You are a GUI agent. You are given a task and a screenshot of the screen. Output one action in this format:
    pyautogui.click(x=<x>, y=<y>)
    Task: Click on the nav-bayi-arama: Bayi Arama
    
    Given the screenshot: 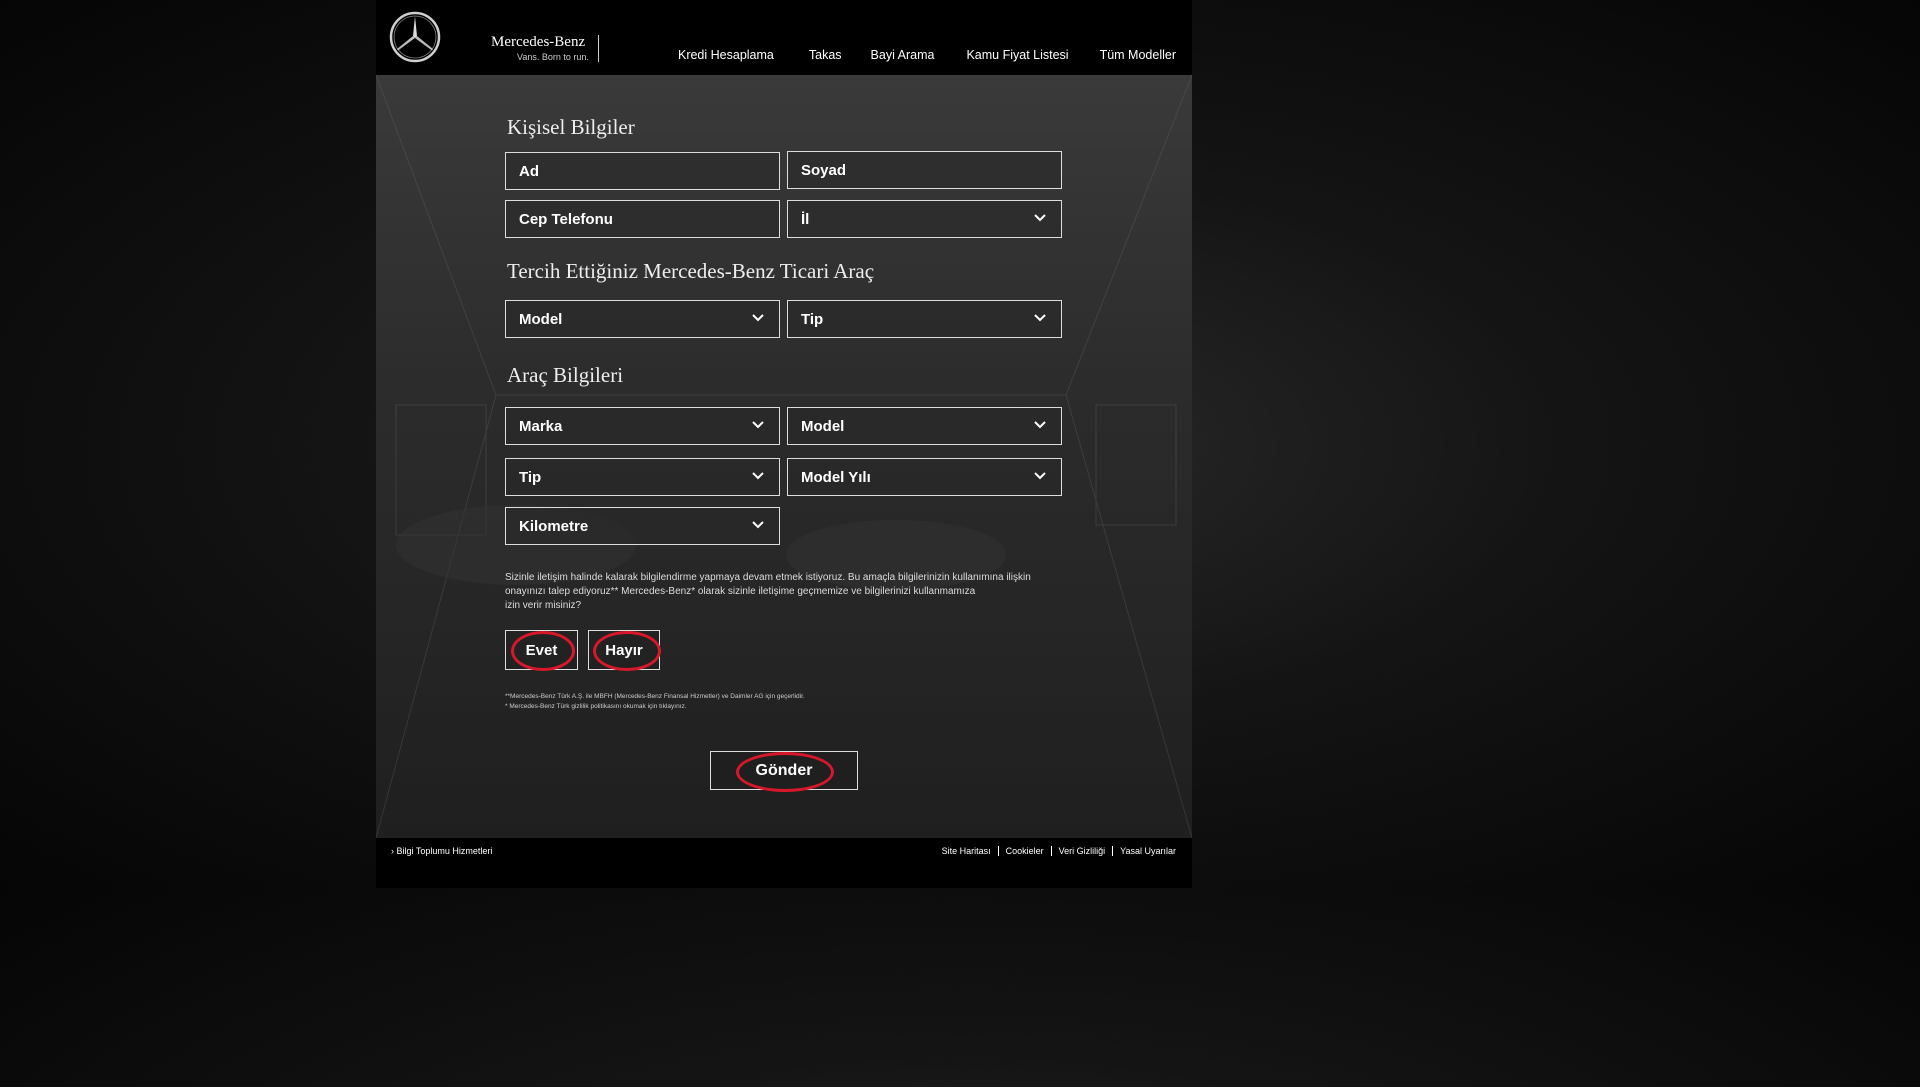 What is the action you would take?
    pyautogui.click(x=903, y=55)
    